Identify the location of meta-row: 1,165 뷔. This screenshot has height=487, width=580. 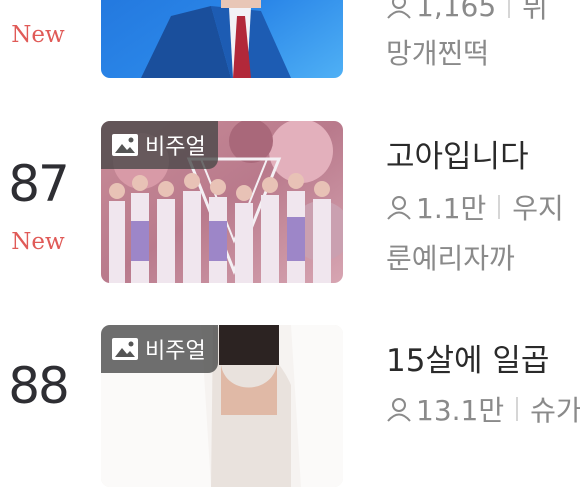
(467, 13).